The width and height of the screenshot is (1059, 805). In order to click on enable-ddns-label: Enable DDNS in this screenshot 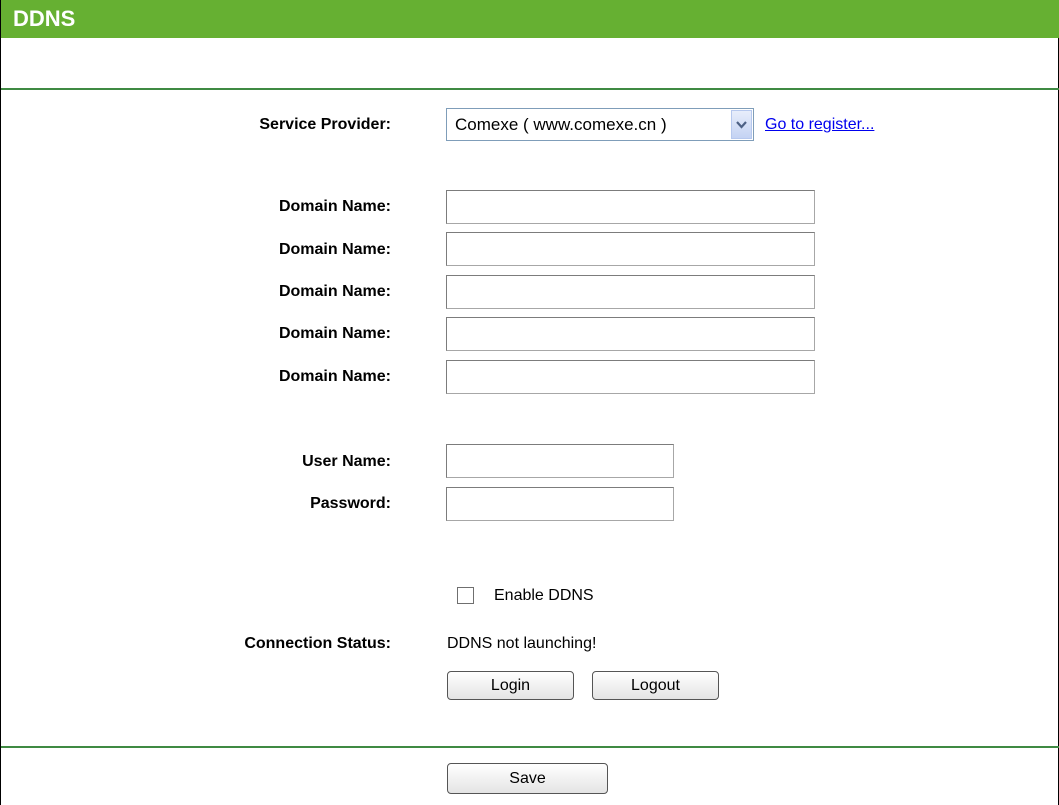, I will do `click(544, 595)`.